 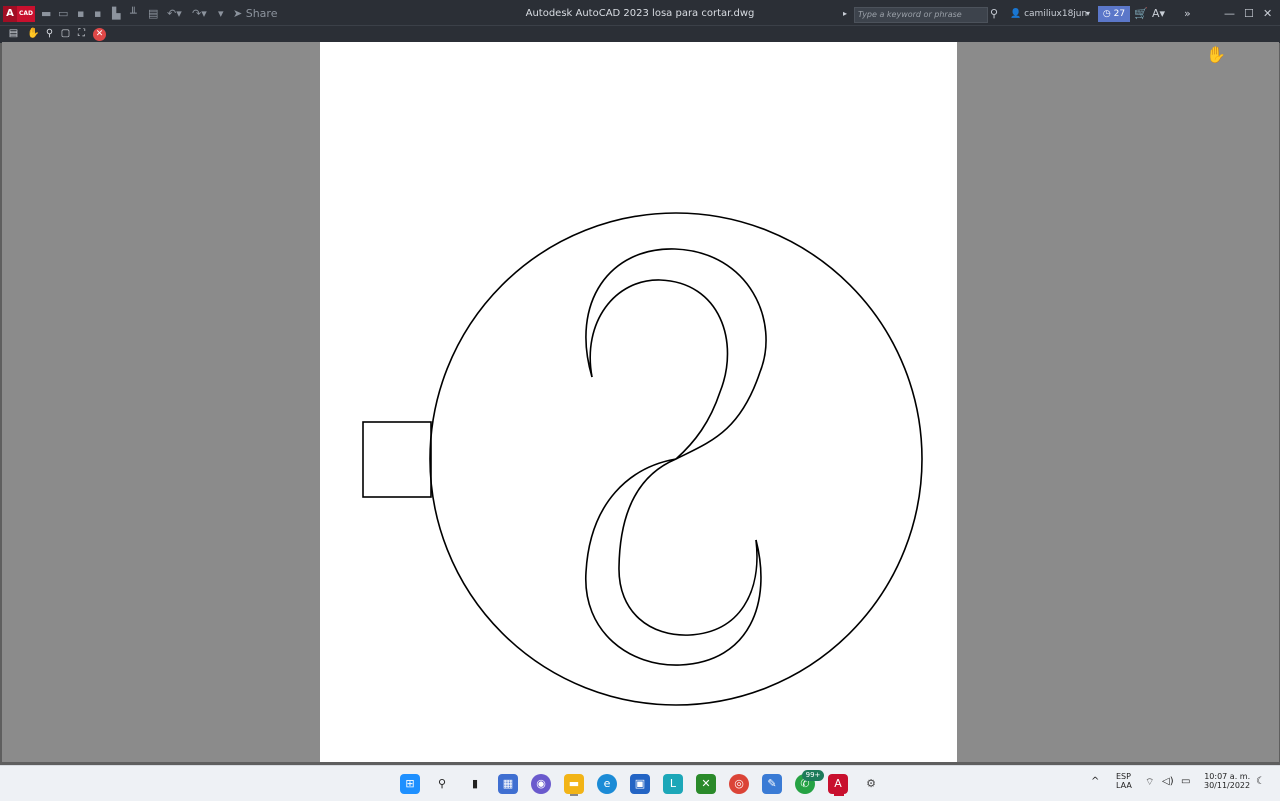 What do you see at coordinates (80, 14) in the screenshot?
I see `save-icon: ▪` at bounding box center [80, 14].